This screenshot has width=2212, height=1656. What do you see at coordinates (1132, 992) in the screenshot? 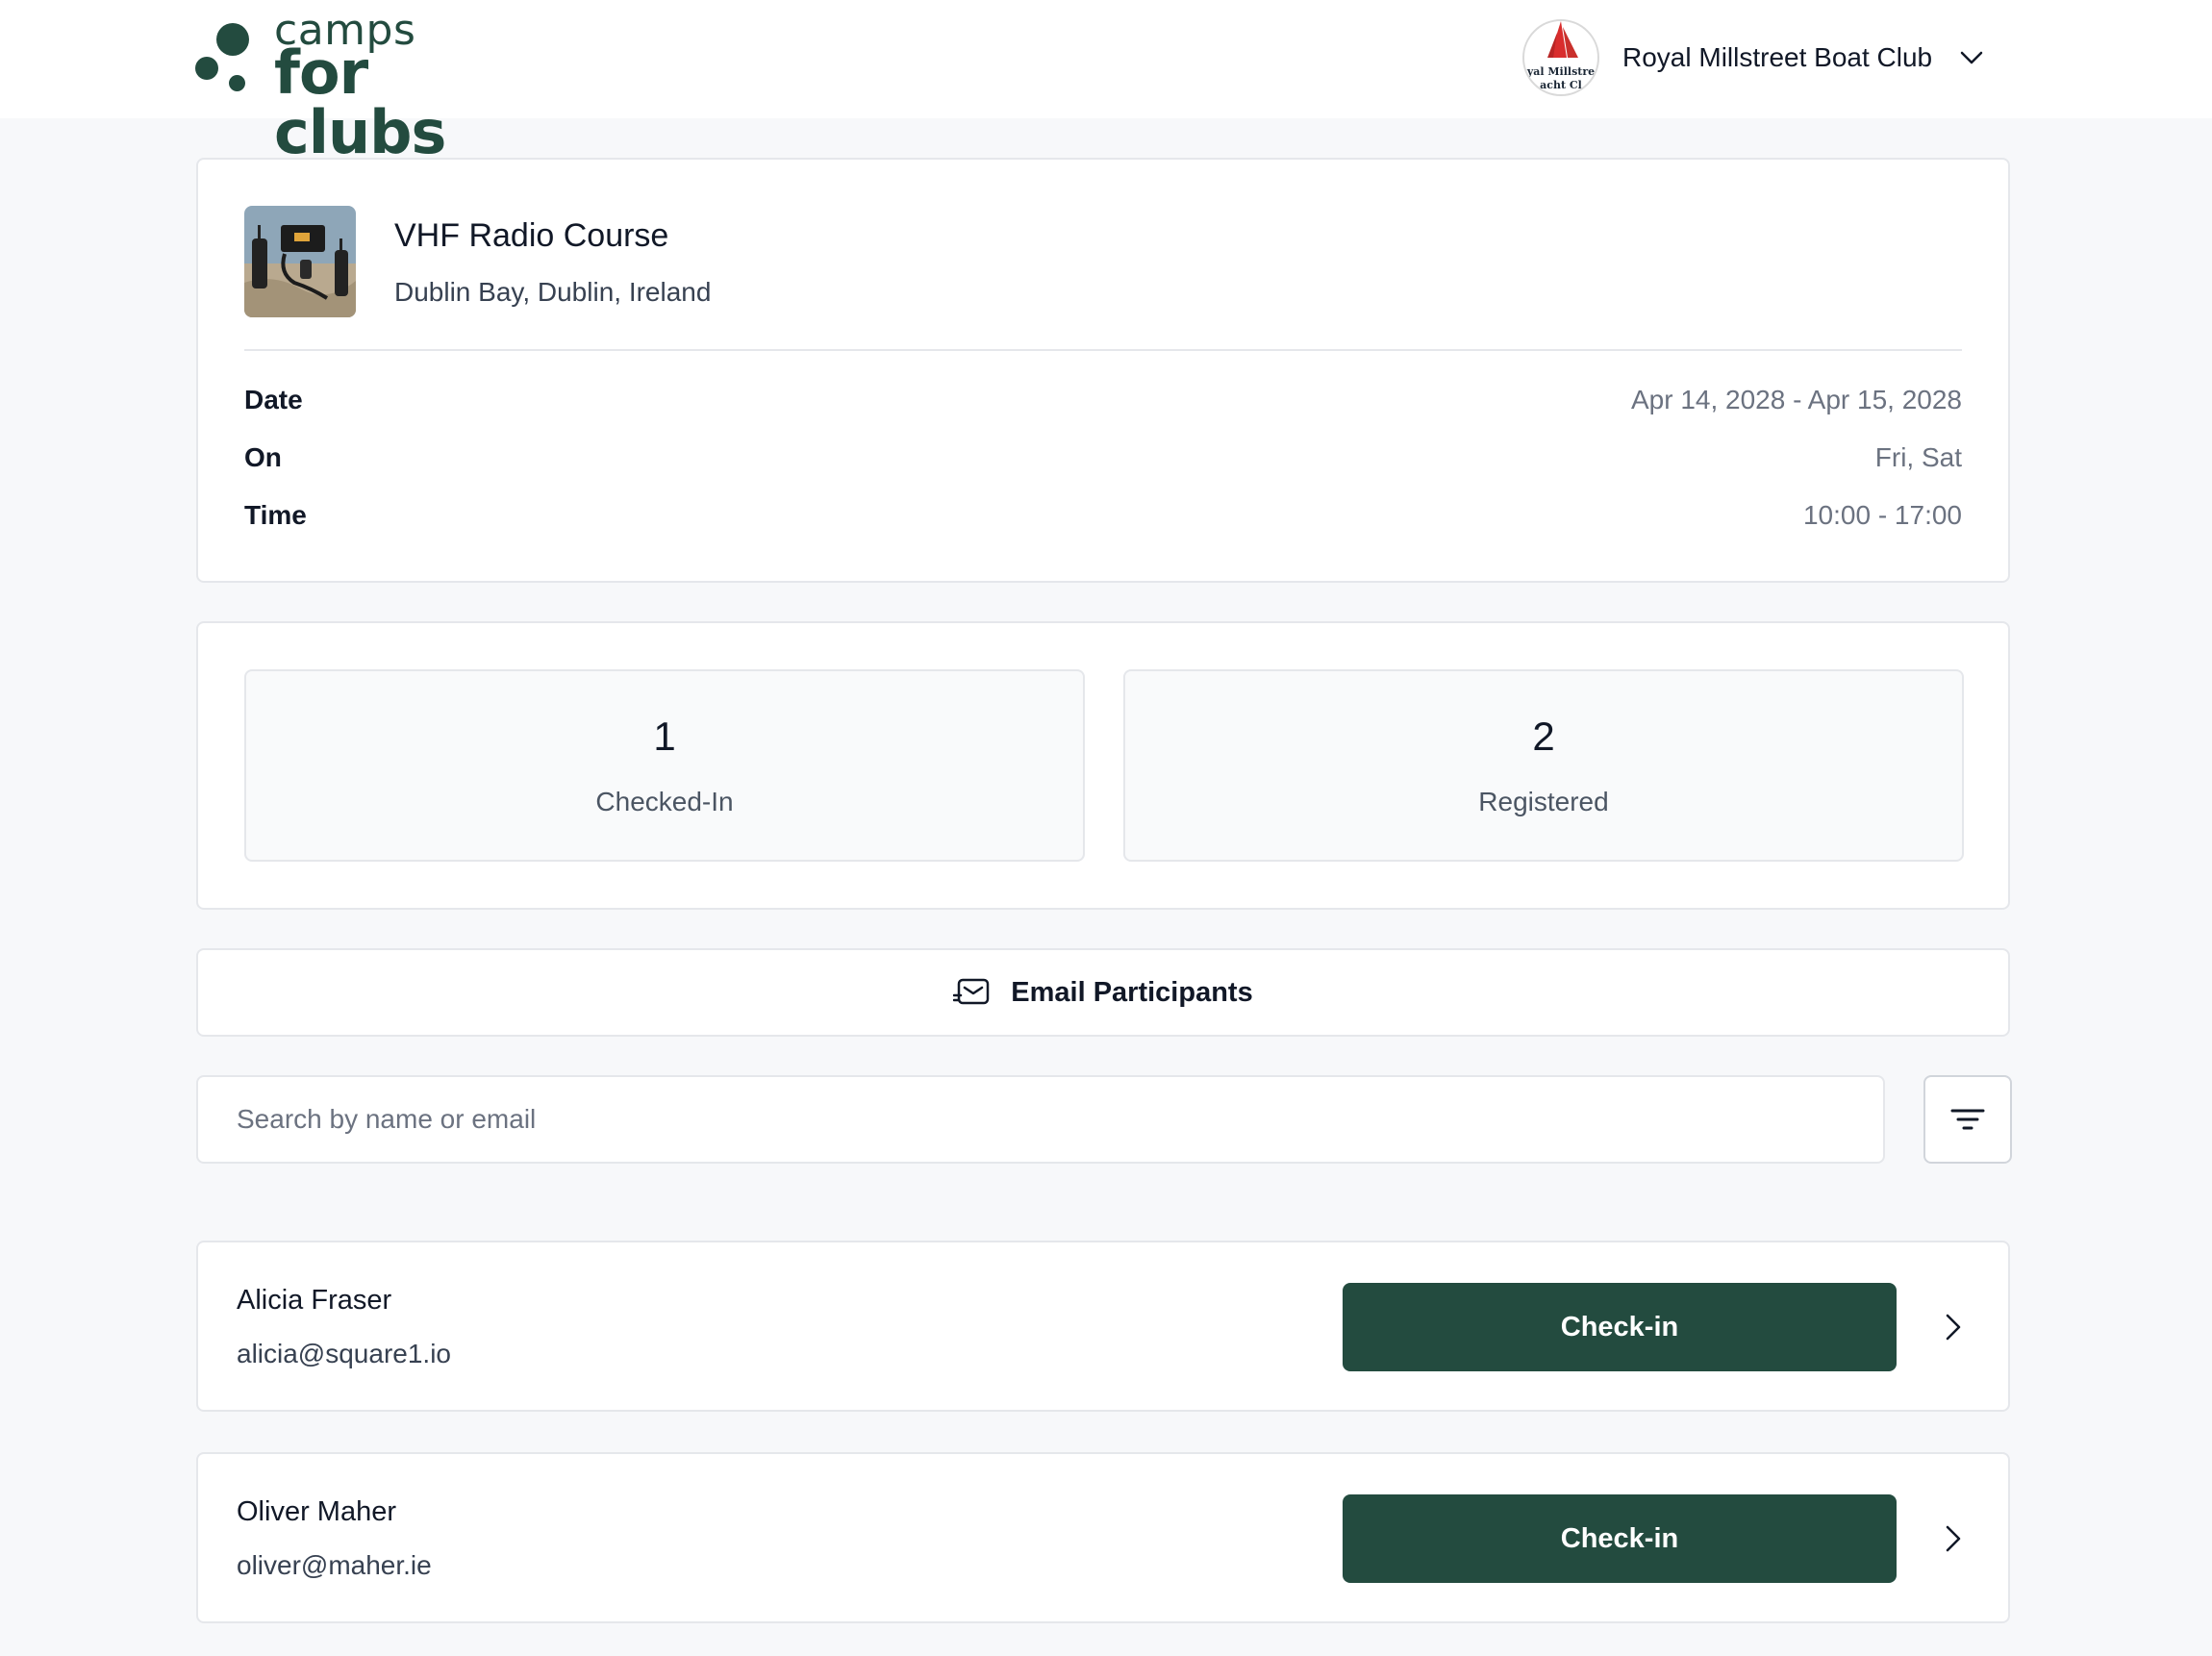
I see `email-participants-label: Email Participants` at bounding box center [1132, 992].